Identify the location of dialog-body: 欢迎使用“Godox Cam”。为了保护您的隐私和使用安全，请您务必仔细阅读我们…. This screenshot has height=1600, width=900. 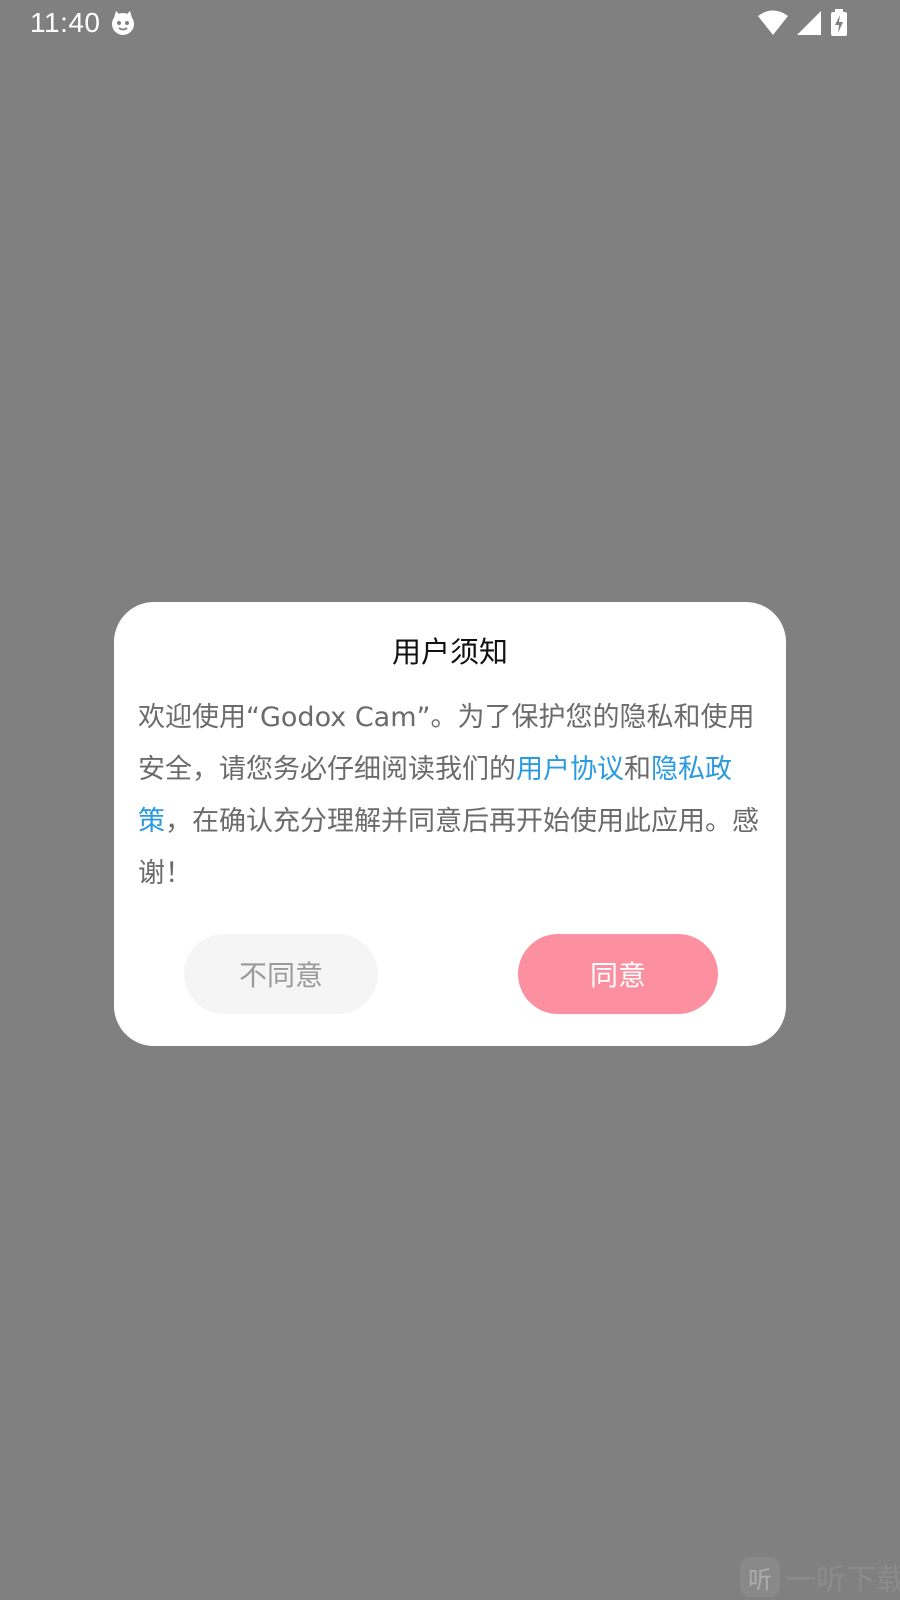
(451, 796).